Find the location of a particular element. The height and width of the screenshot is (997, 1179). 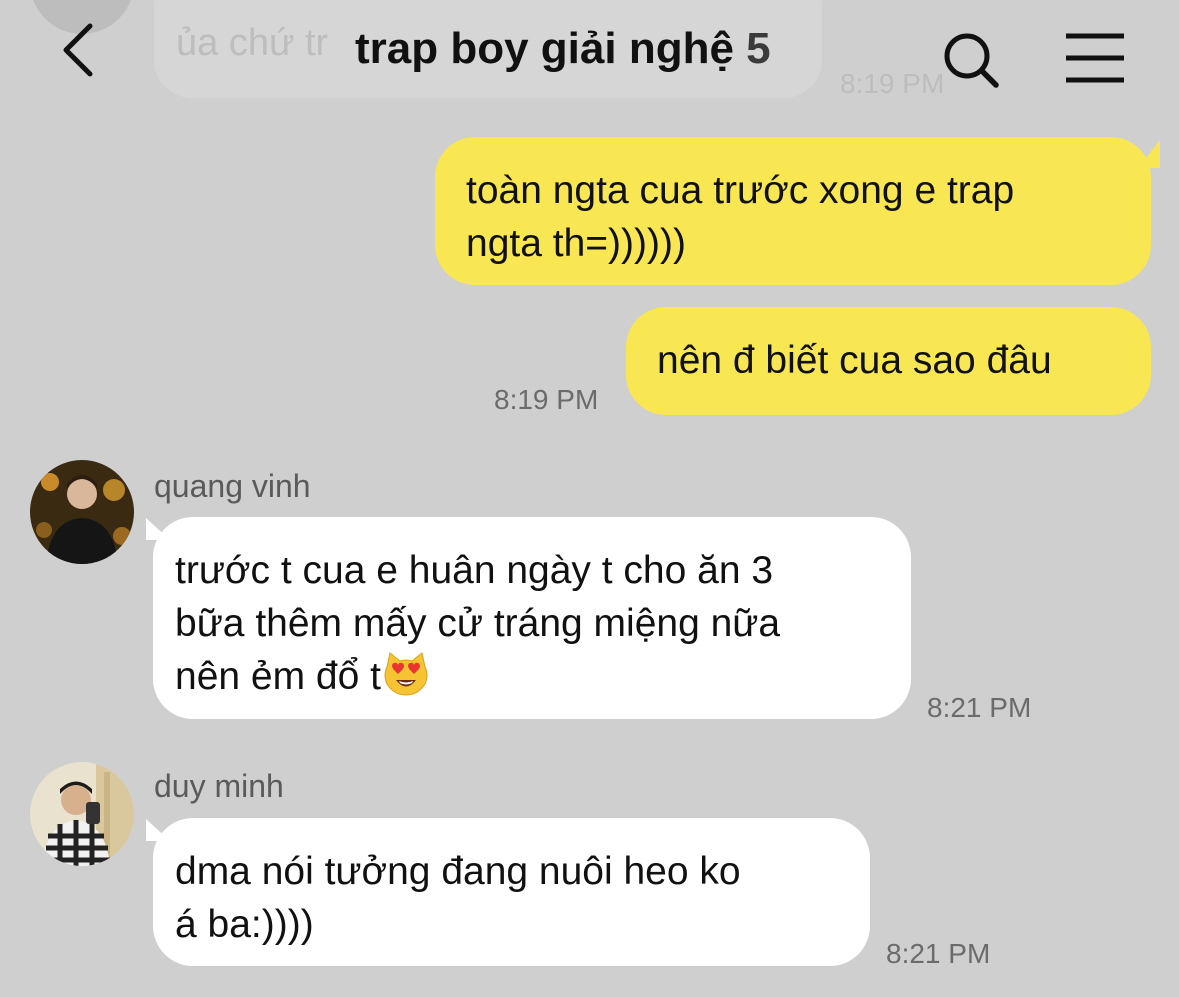

message-time: 8:19 PM is located at coordinates (546, 399).